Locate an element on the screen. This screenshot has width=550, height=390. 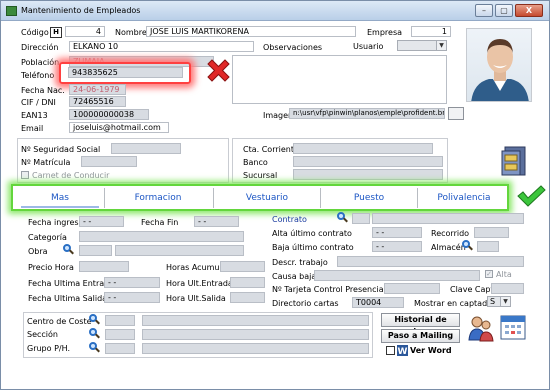
contrato-magnifier-icon is located at coordinates (342, 217).